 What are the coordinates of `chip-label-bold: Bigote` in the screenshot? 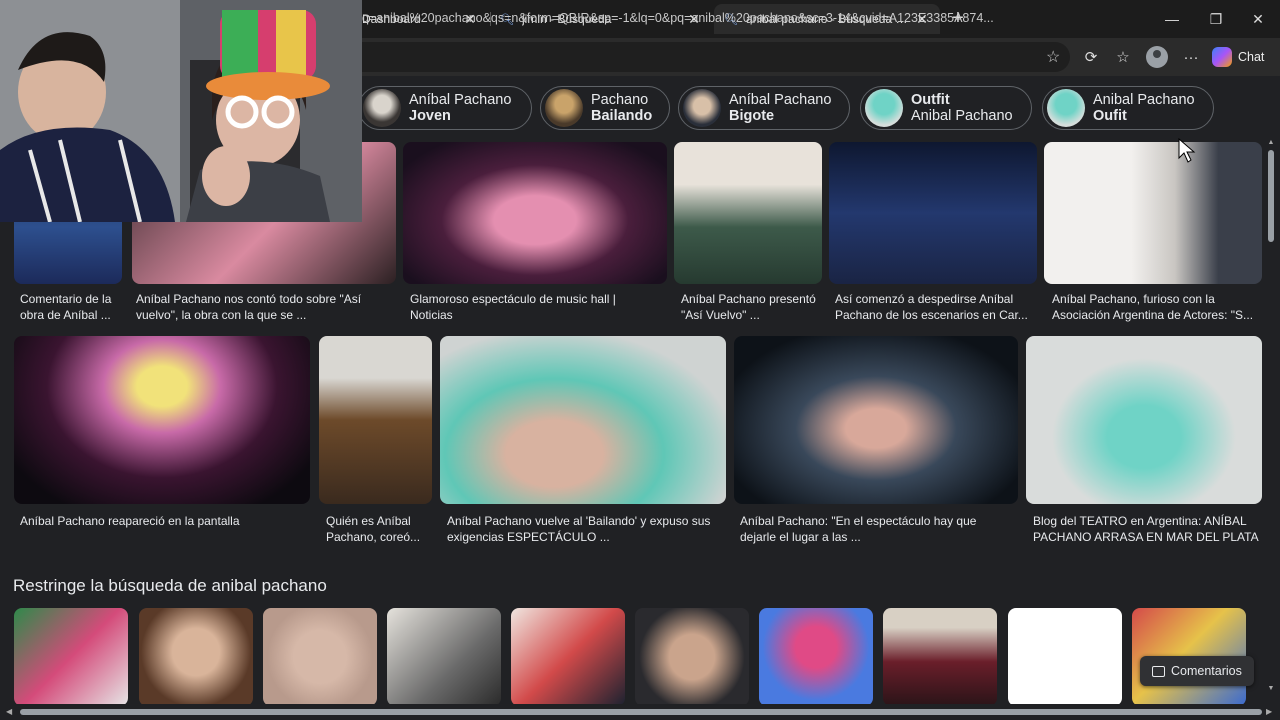 It's located at (752, 116).